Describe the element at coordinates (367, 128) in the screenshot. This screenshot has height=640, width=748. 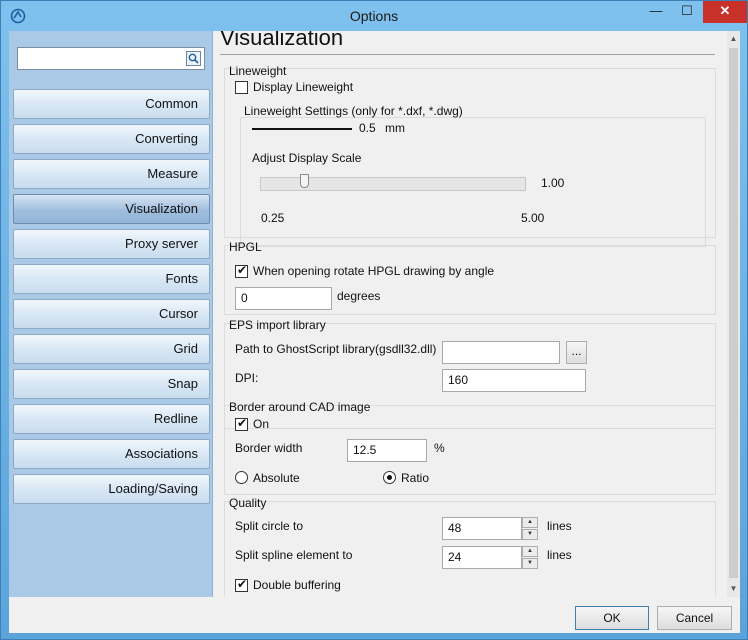
I see `lineweight-value: 0.5` at that location.